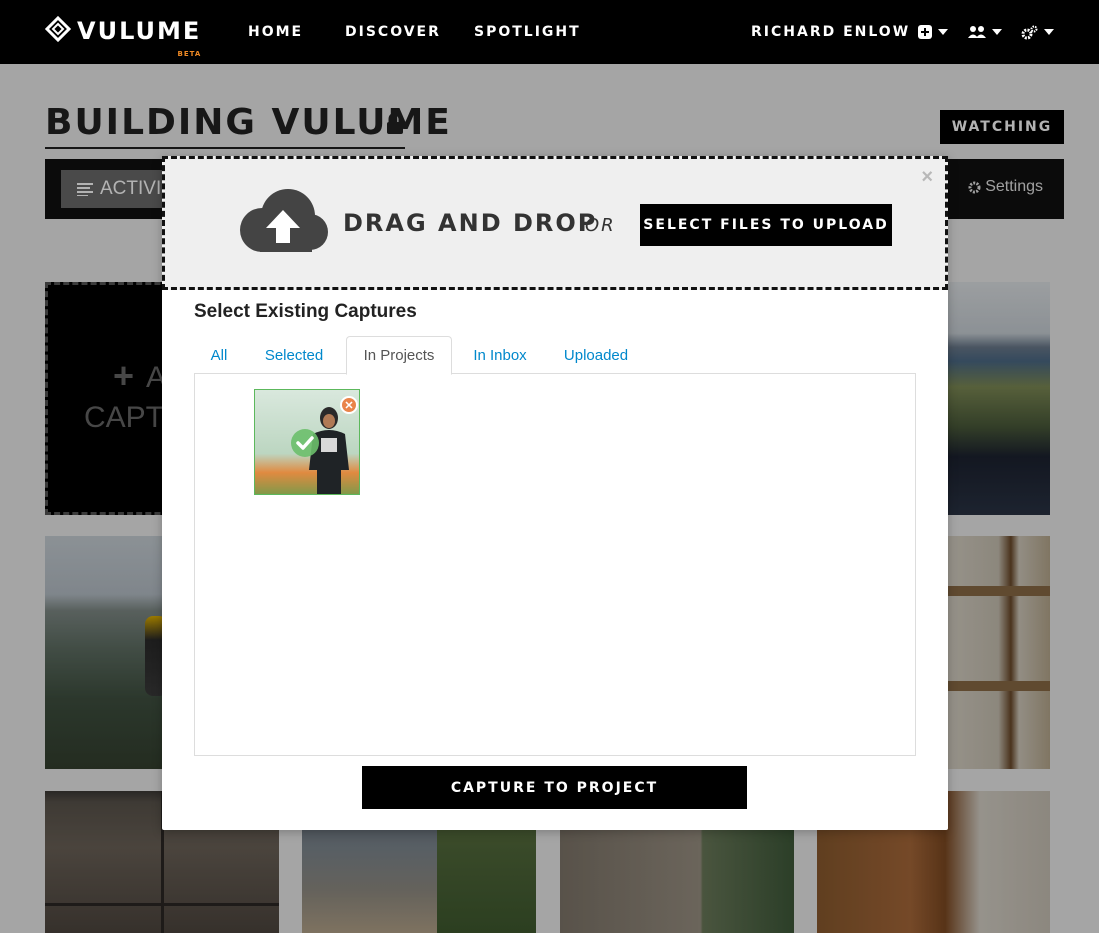 This screenshot has width=1099, height=933. What do you see at coordinates (305, 443) in the screenshot?
I see `checkmark-icon` at bounding box center [305, 443].